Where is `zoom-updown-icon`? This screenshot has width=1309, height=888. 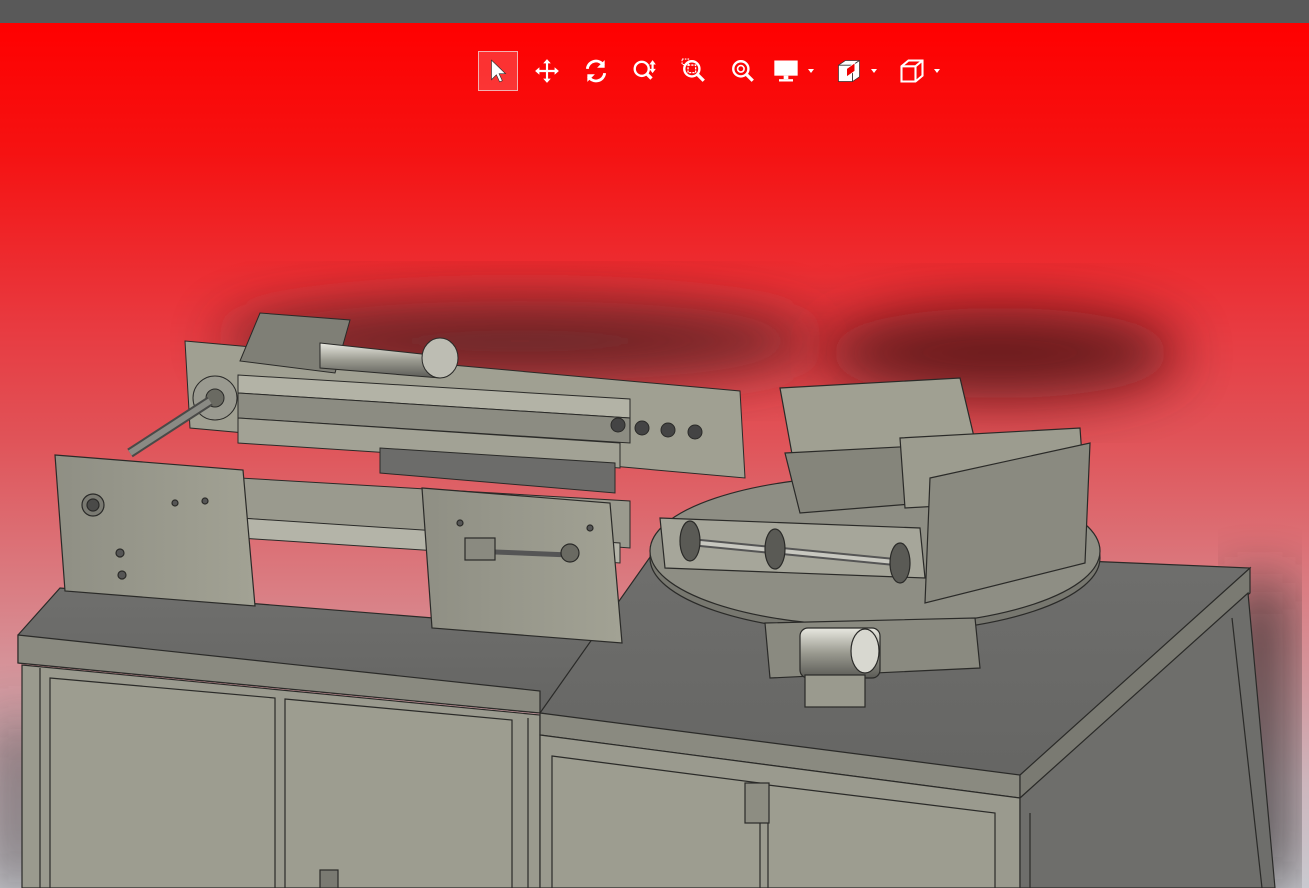
zoom-updown-icon is located at coordinates (644, 70).